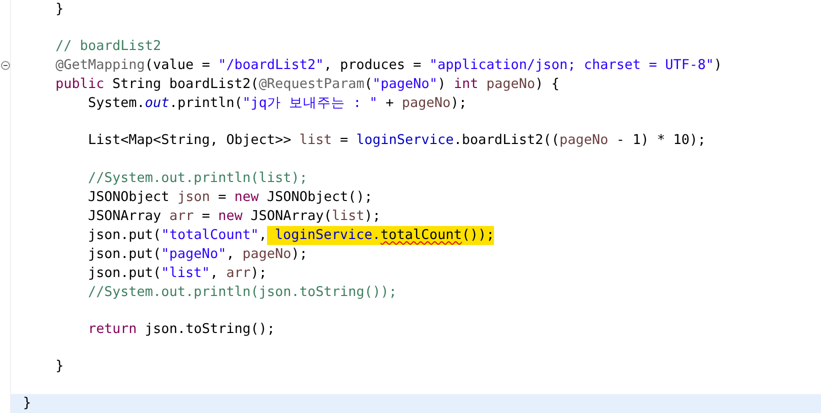 The image size is (821, 413). What do you see at coordinates (108, 46) in the screenshot?
I see `code-text: // boardList2` at bounding box center [108, 46].